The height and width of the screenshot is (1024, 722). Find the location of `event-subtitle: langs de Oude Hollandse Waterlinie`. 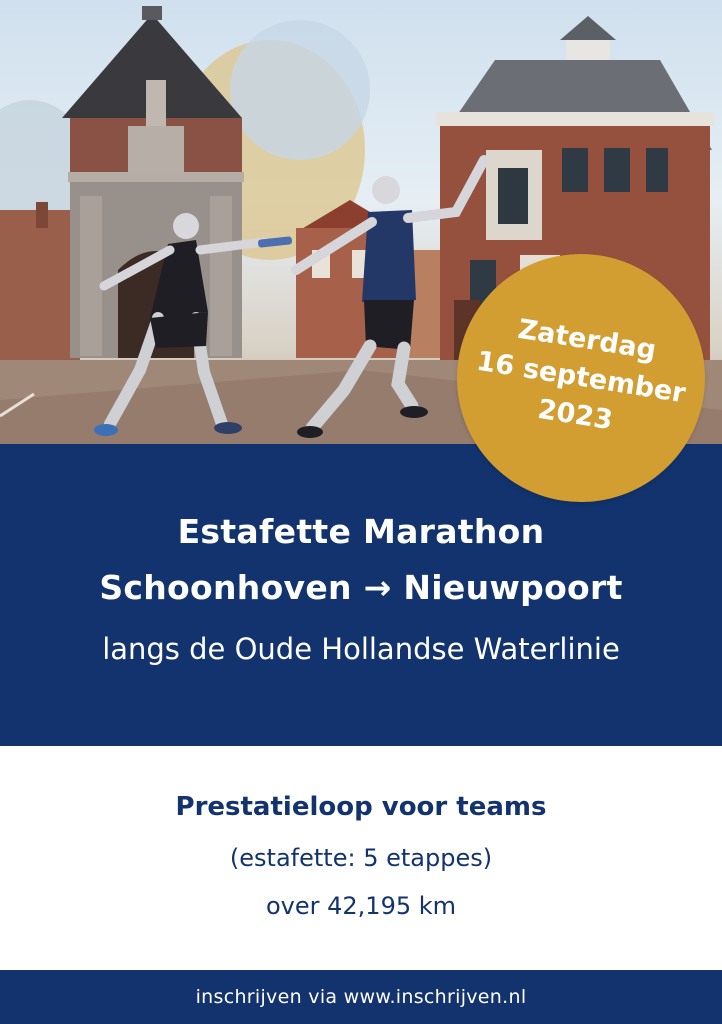

event-subtitle: langs de Oude Hollandse Waterlinie is located at coordinates (361, 649).